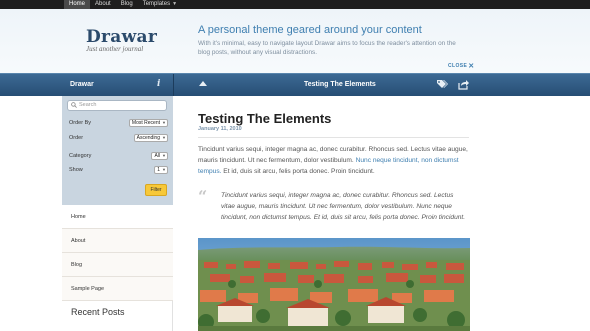  I want to click on tag-icon, so click(442, 84).